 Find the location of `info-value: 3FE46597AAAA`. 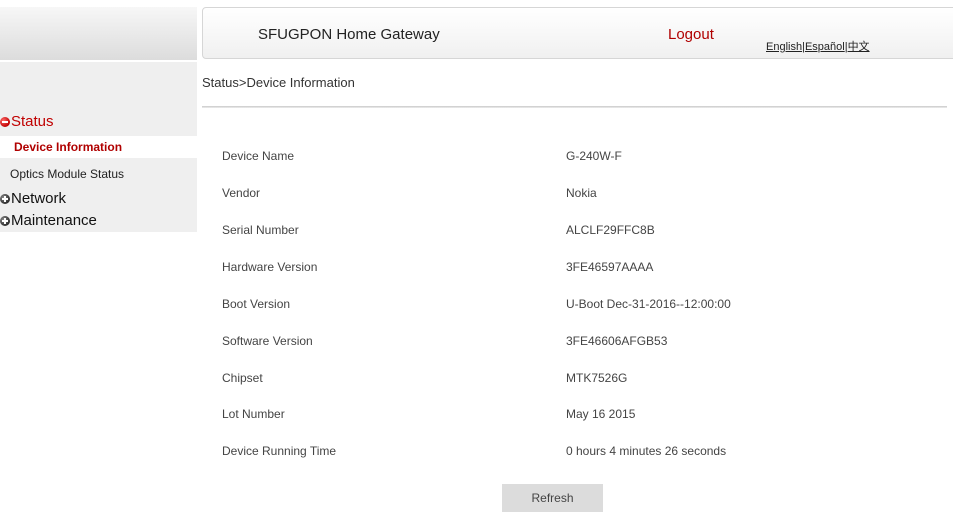

info-value: 3FE46597AAAA is located at coordinates (610, 267).